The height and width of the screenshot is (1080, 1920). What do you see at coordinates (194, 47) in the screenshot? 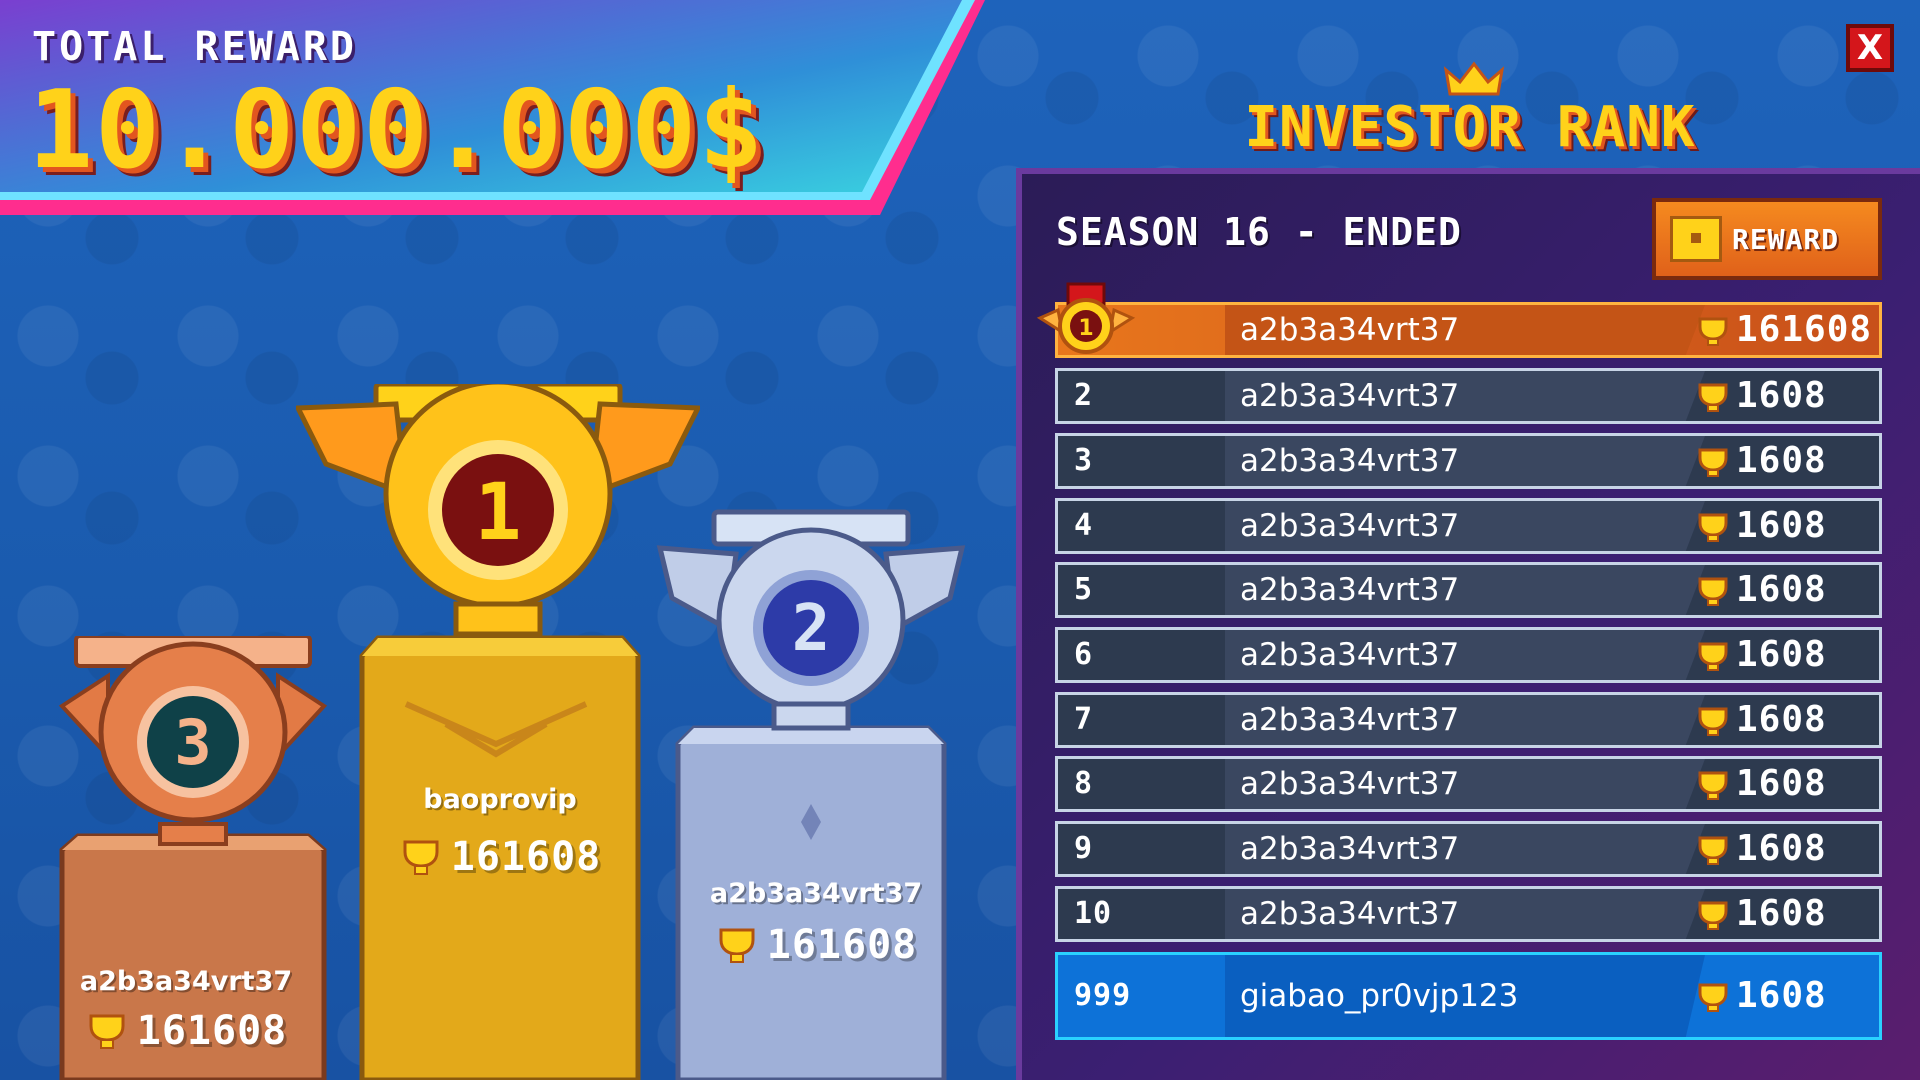
I see `total-reward-label: TOTAL REWARD` at bounding box center [194, 47].